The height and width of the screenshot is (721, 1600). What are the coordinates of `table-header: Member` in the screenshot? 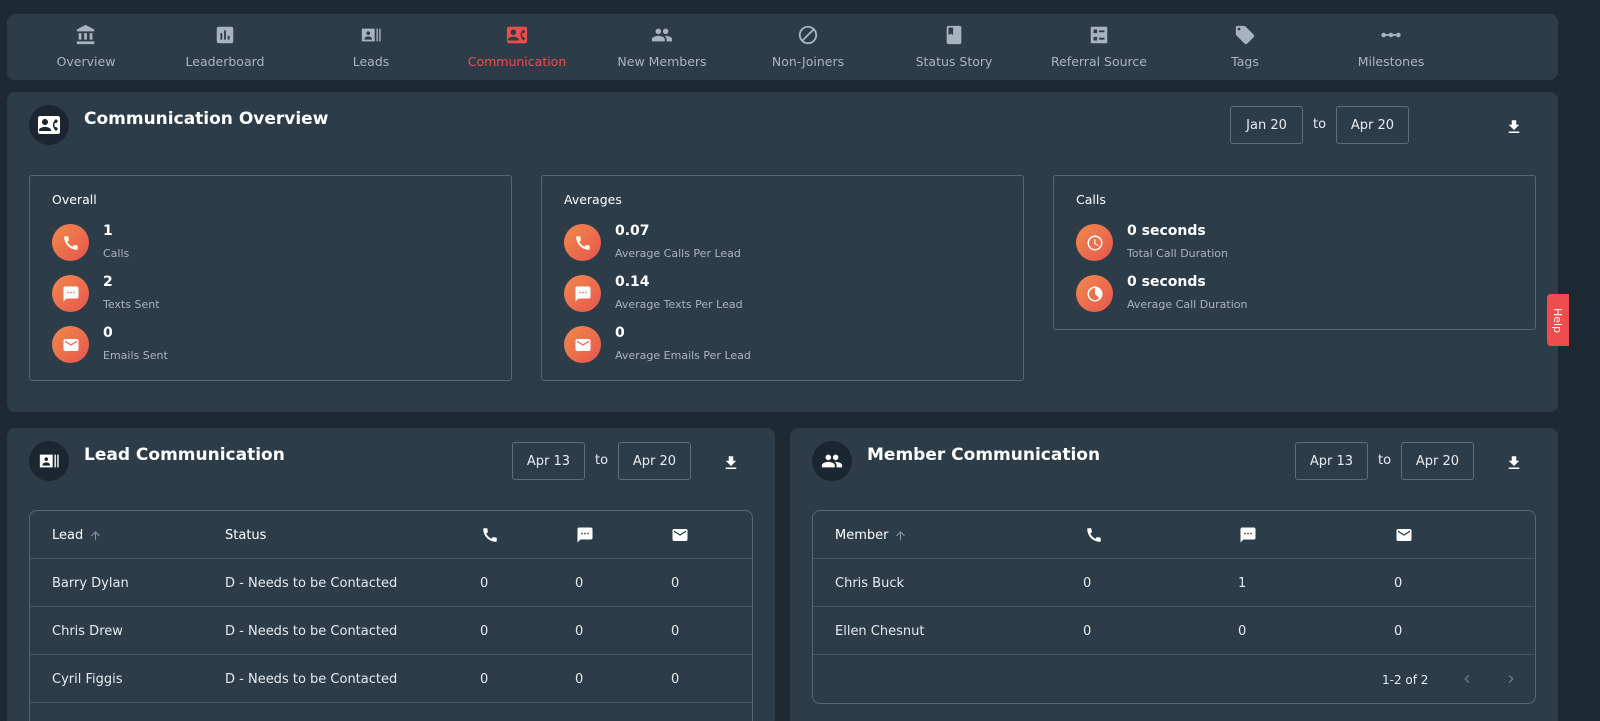 It's located at (1174, 535).